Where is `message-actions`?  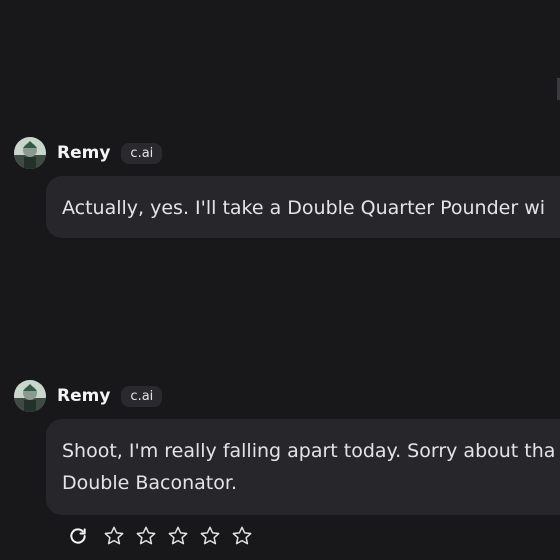
message-actions is located at coordinates (162, 536).